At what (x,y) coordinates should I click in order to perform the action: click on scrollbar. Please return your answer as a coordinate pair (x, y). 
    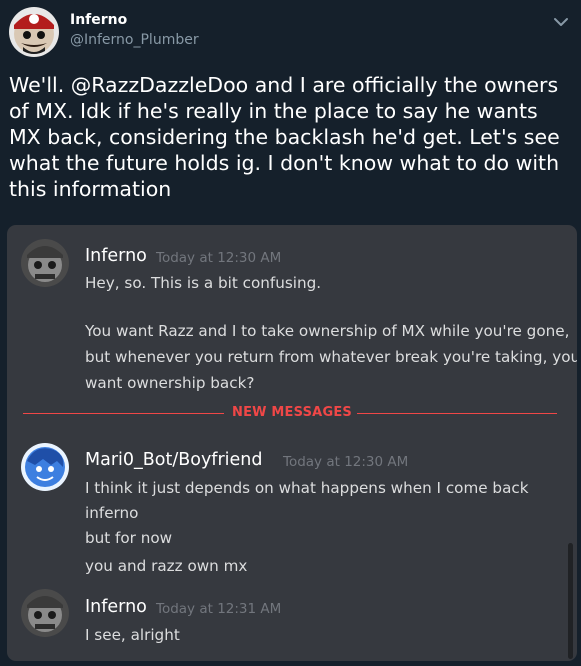
    Looking at the image, I should click on (570, 601).